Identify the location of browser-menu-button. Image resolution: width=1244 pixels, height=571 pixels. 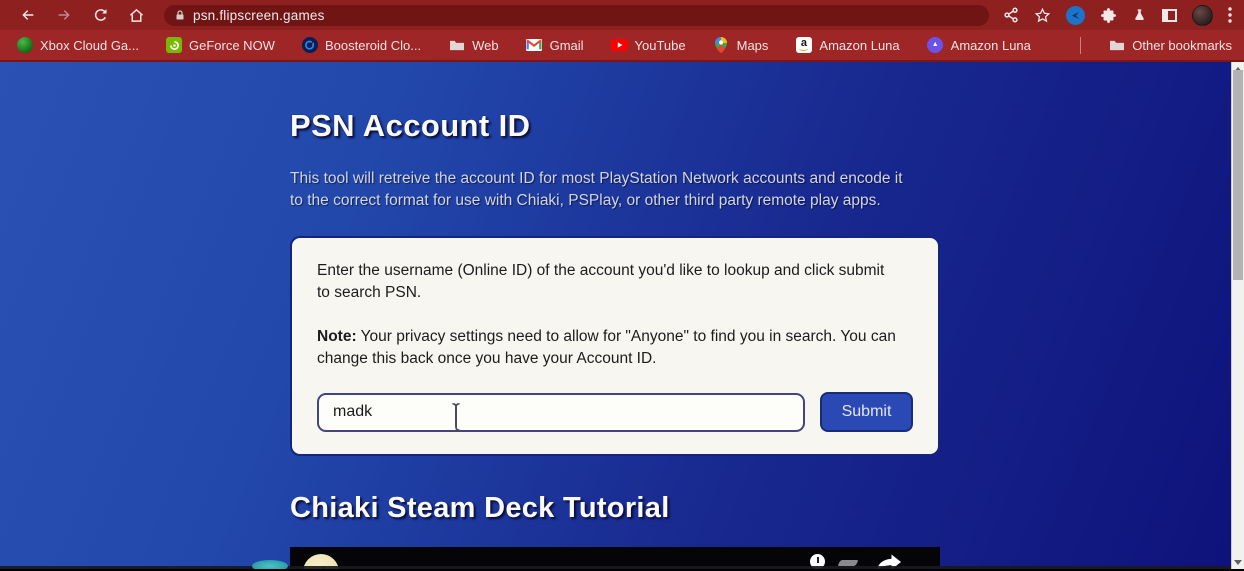
(1230, 15).